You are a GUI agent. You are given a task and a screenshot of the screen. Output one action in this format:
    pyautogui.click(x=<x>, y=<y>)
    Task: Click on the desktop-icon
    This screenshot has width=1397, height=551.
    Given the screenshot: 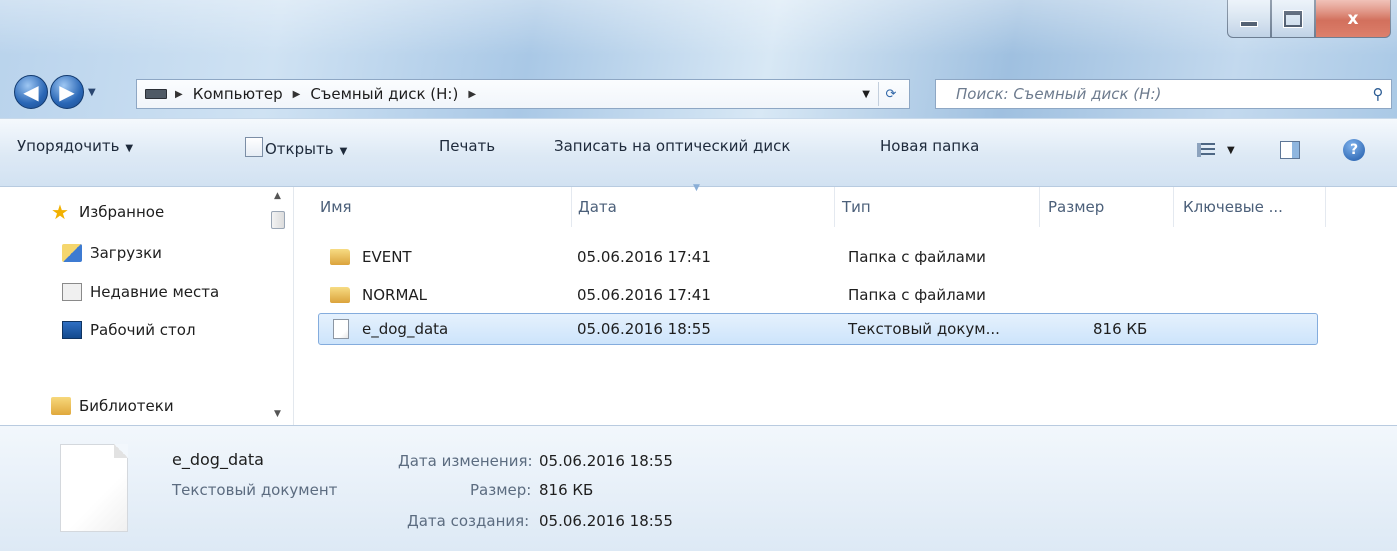 What is the action you would take?
    pyautogui.click(x=72, y=330)
    